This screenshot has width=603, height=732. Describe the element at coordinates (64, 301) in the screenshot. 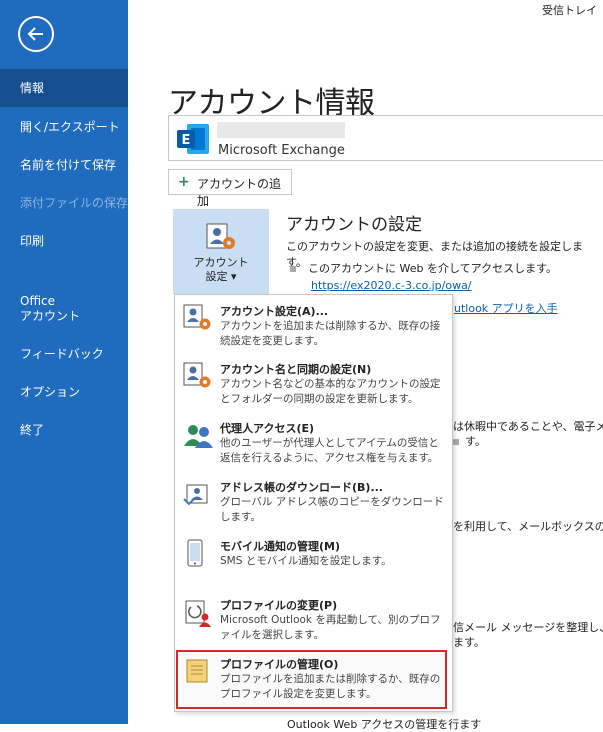

I see `sidebar-item-office-account-line1: Office` at that location.